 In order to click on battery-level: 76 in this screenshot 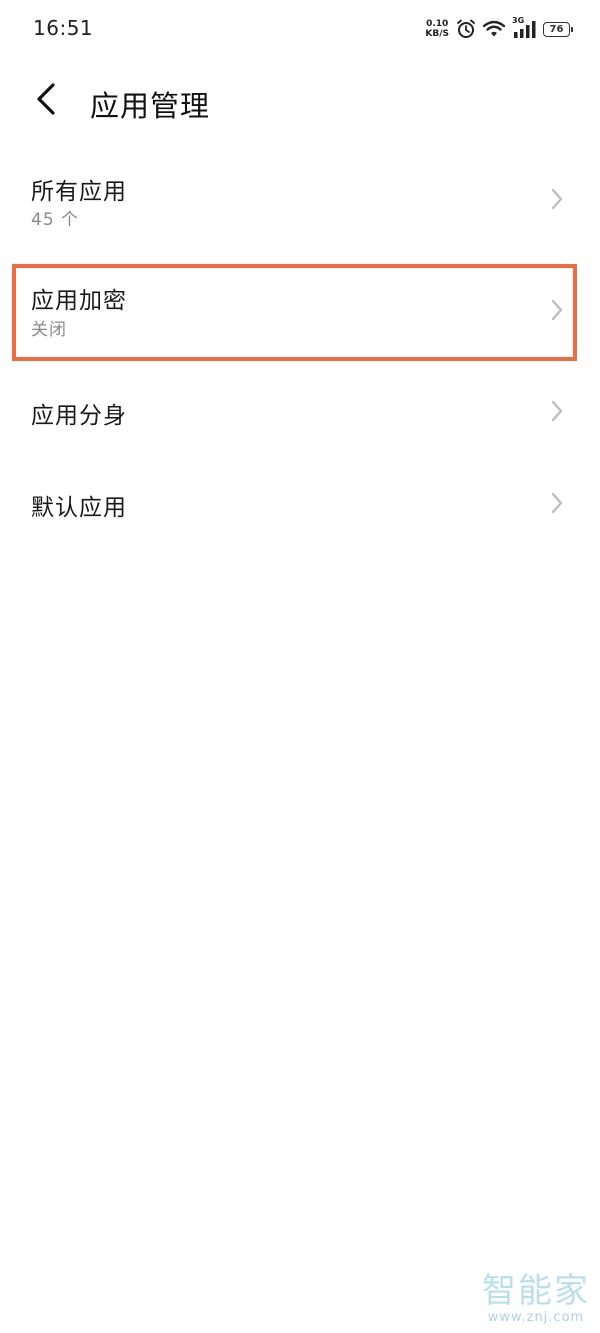, I will do `click(556, 29)`.